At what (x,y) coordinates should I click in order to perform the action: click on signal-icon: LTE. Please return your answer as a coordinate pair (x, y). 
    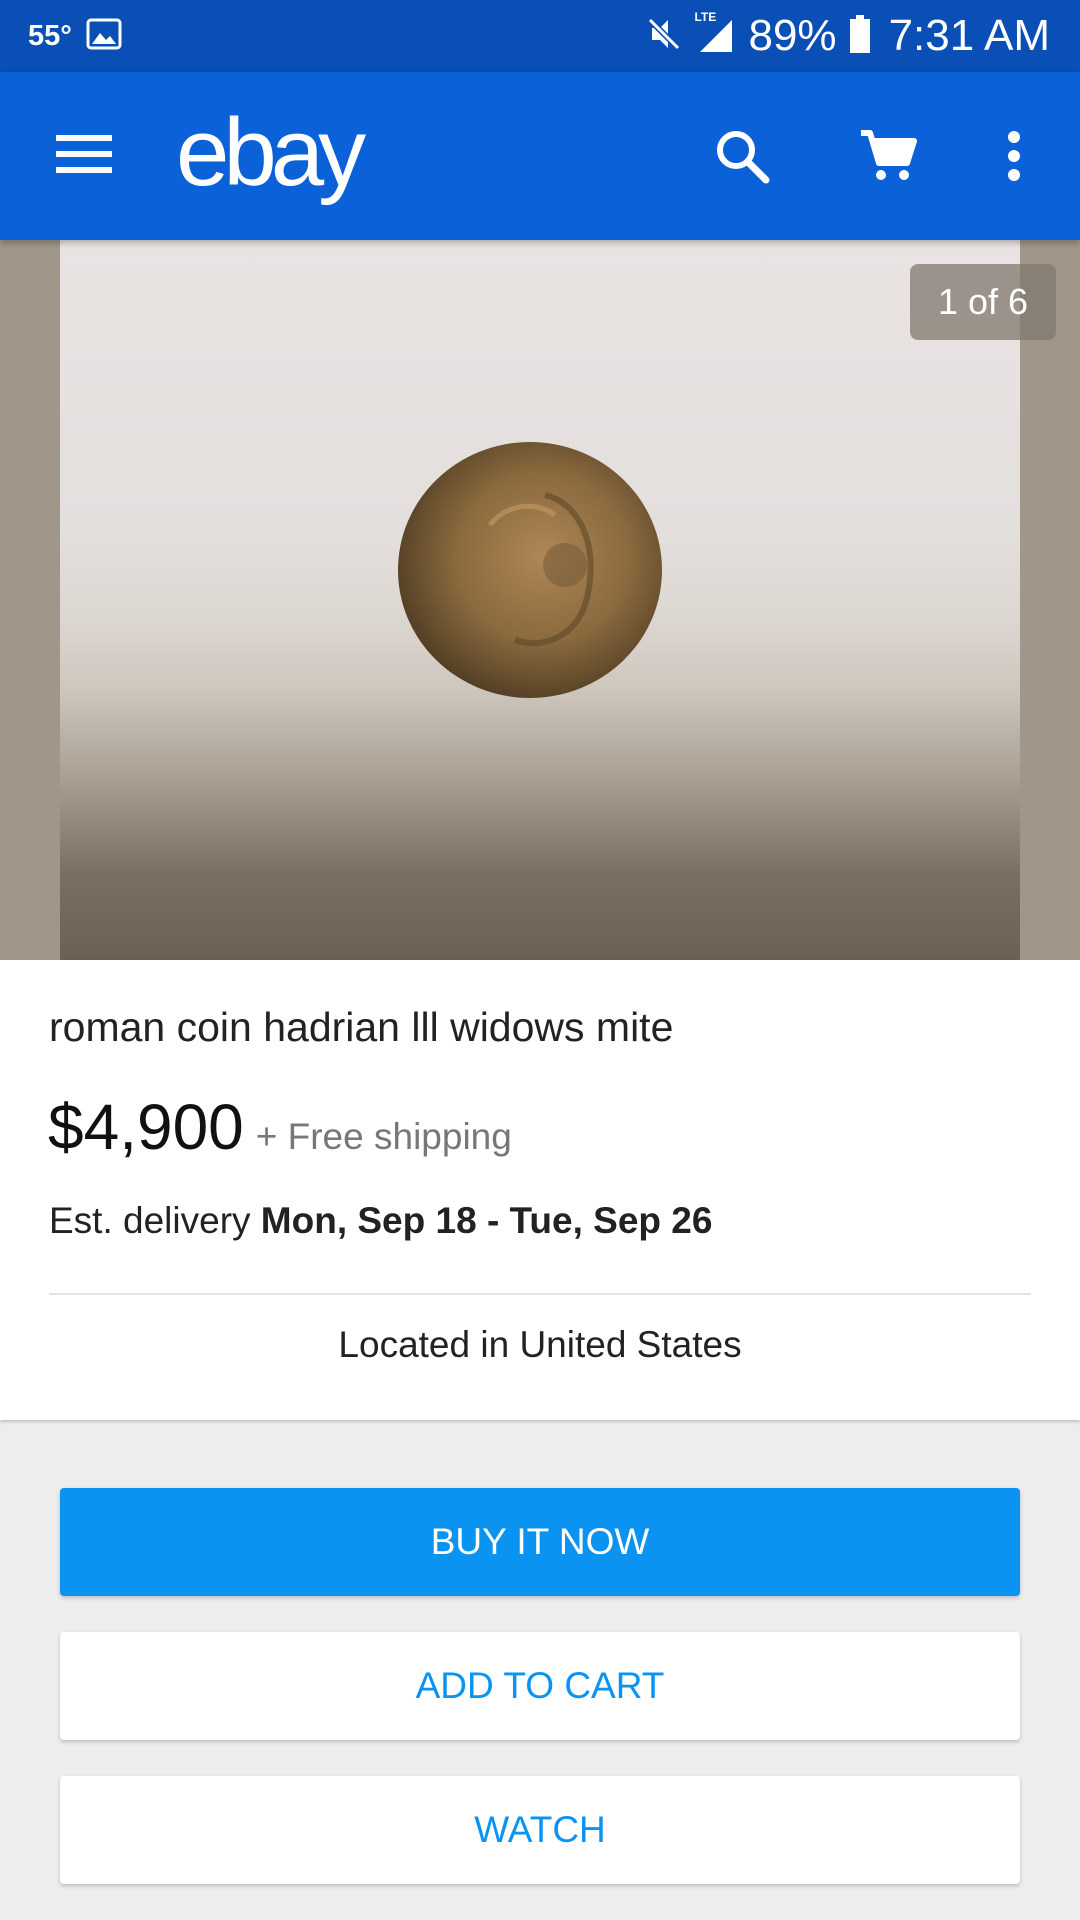
    Looking at the image, I should click on (715, 33).